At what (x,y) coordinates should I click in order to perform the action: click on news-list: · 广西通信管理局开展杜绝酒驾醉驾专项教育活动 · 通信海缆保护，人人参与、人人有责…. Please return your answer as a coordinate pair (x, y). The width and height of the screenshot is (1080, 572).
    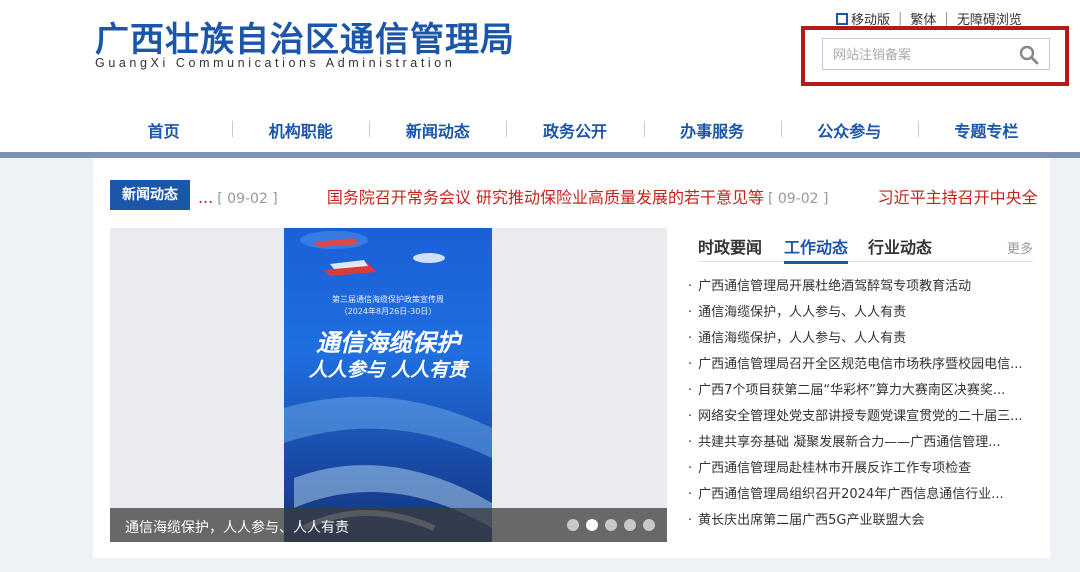
    Looking at the image, I should click on (860, 404).